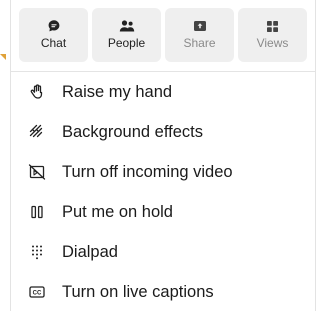 The image size is (320, 311). What do you see at coordinates (126, 35) in the screenshot?
I see `tab-people: People` at bounding box center [126, 35].